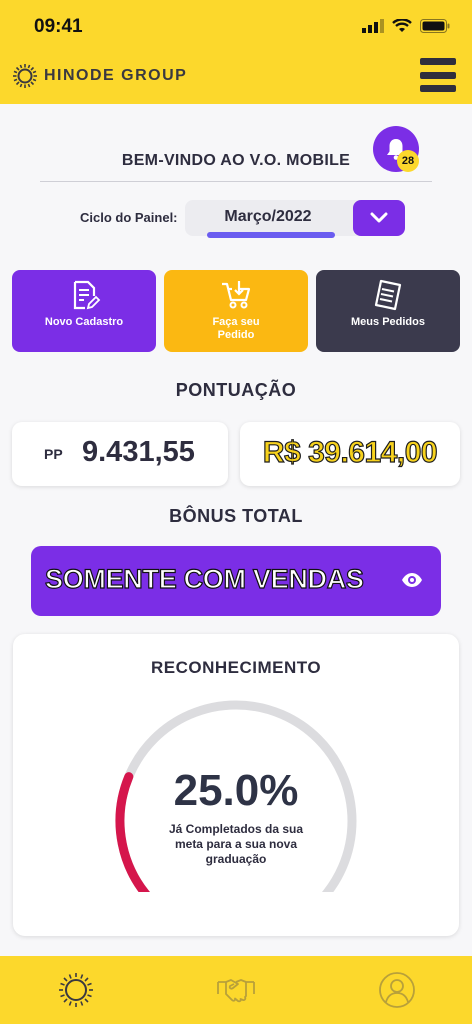 Image resolution: width=472 pixels, height=1024 pixels. I want to click on bottom-nav, so click(236, 990).